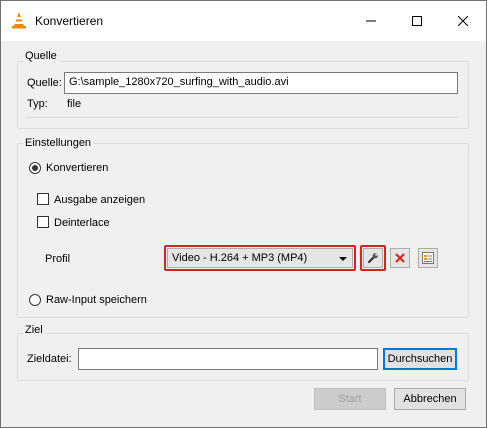 This screenshot has width=487, height=428. I want to click on convert-radio, so click(35, 168).